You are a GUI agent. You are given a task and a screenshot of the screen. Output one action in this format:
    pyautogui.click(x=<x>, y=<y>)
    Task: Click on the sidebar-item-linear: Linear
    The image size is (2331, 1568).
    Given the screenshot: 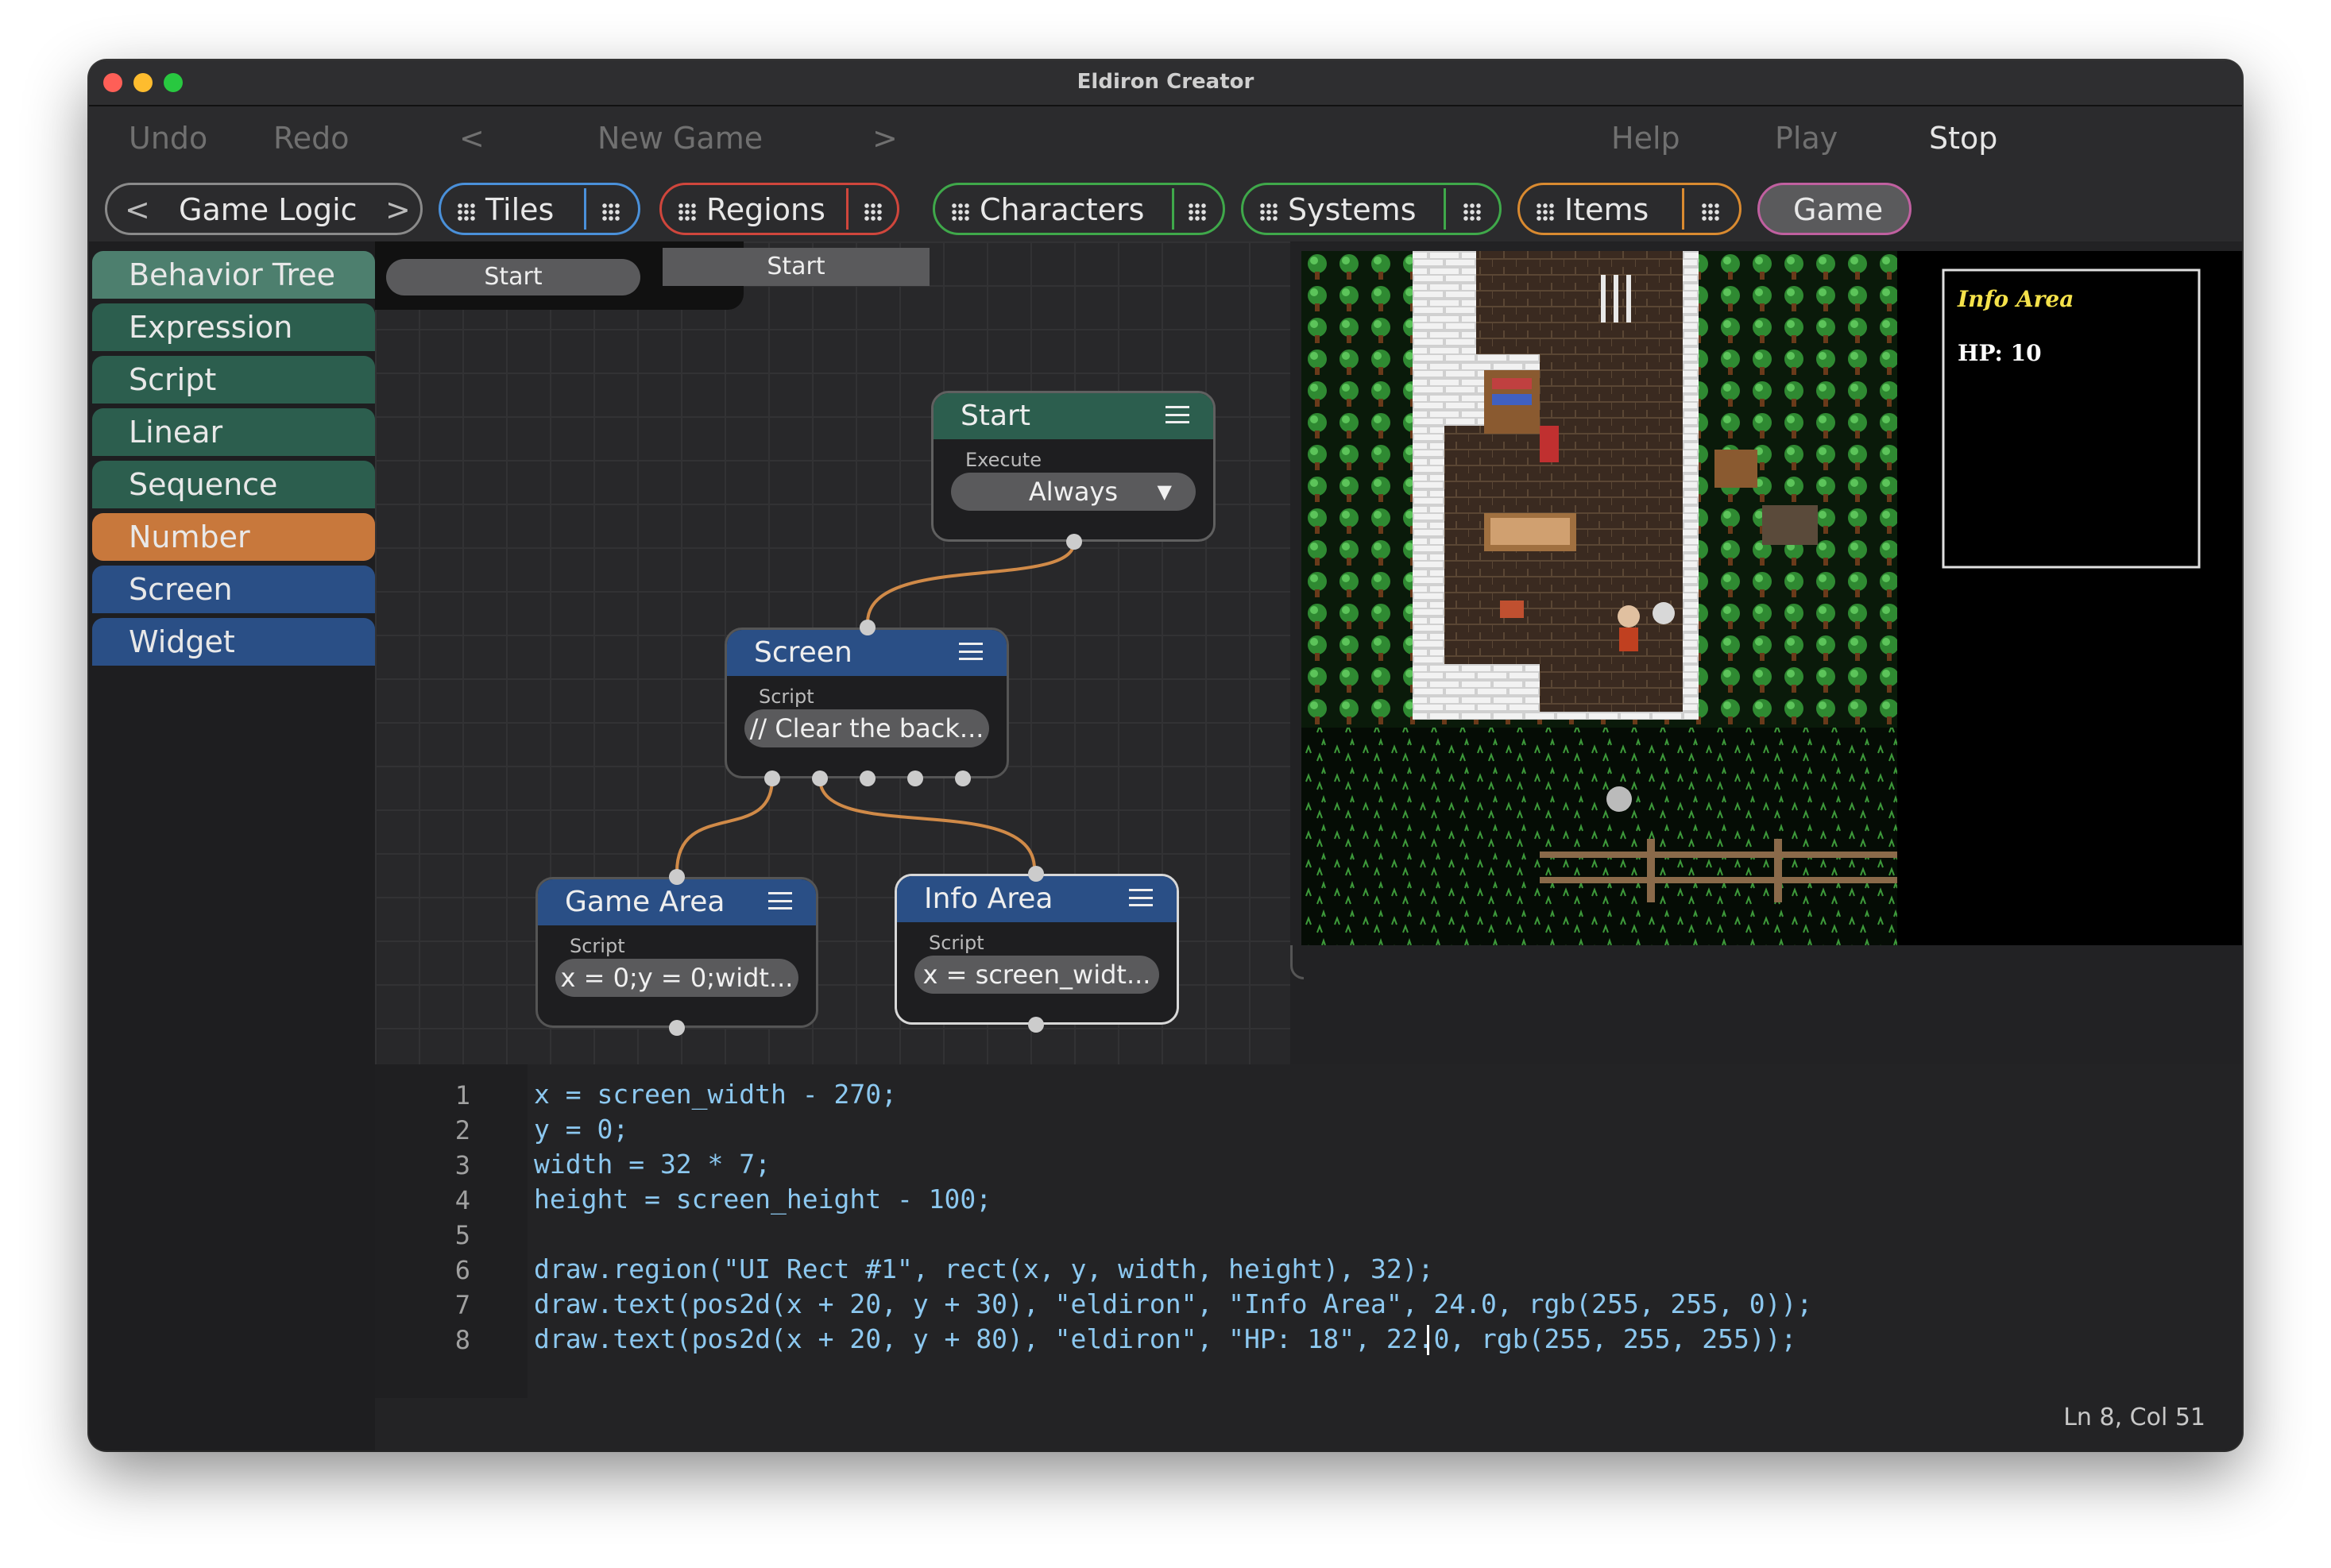 What is the action you would take?
    pyautogui.click(x=233, y=432)
    